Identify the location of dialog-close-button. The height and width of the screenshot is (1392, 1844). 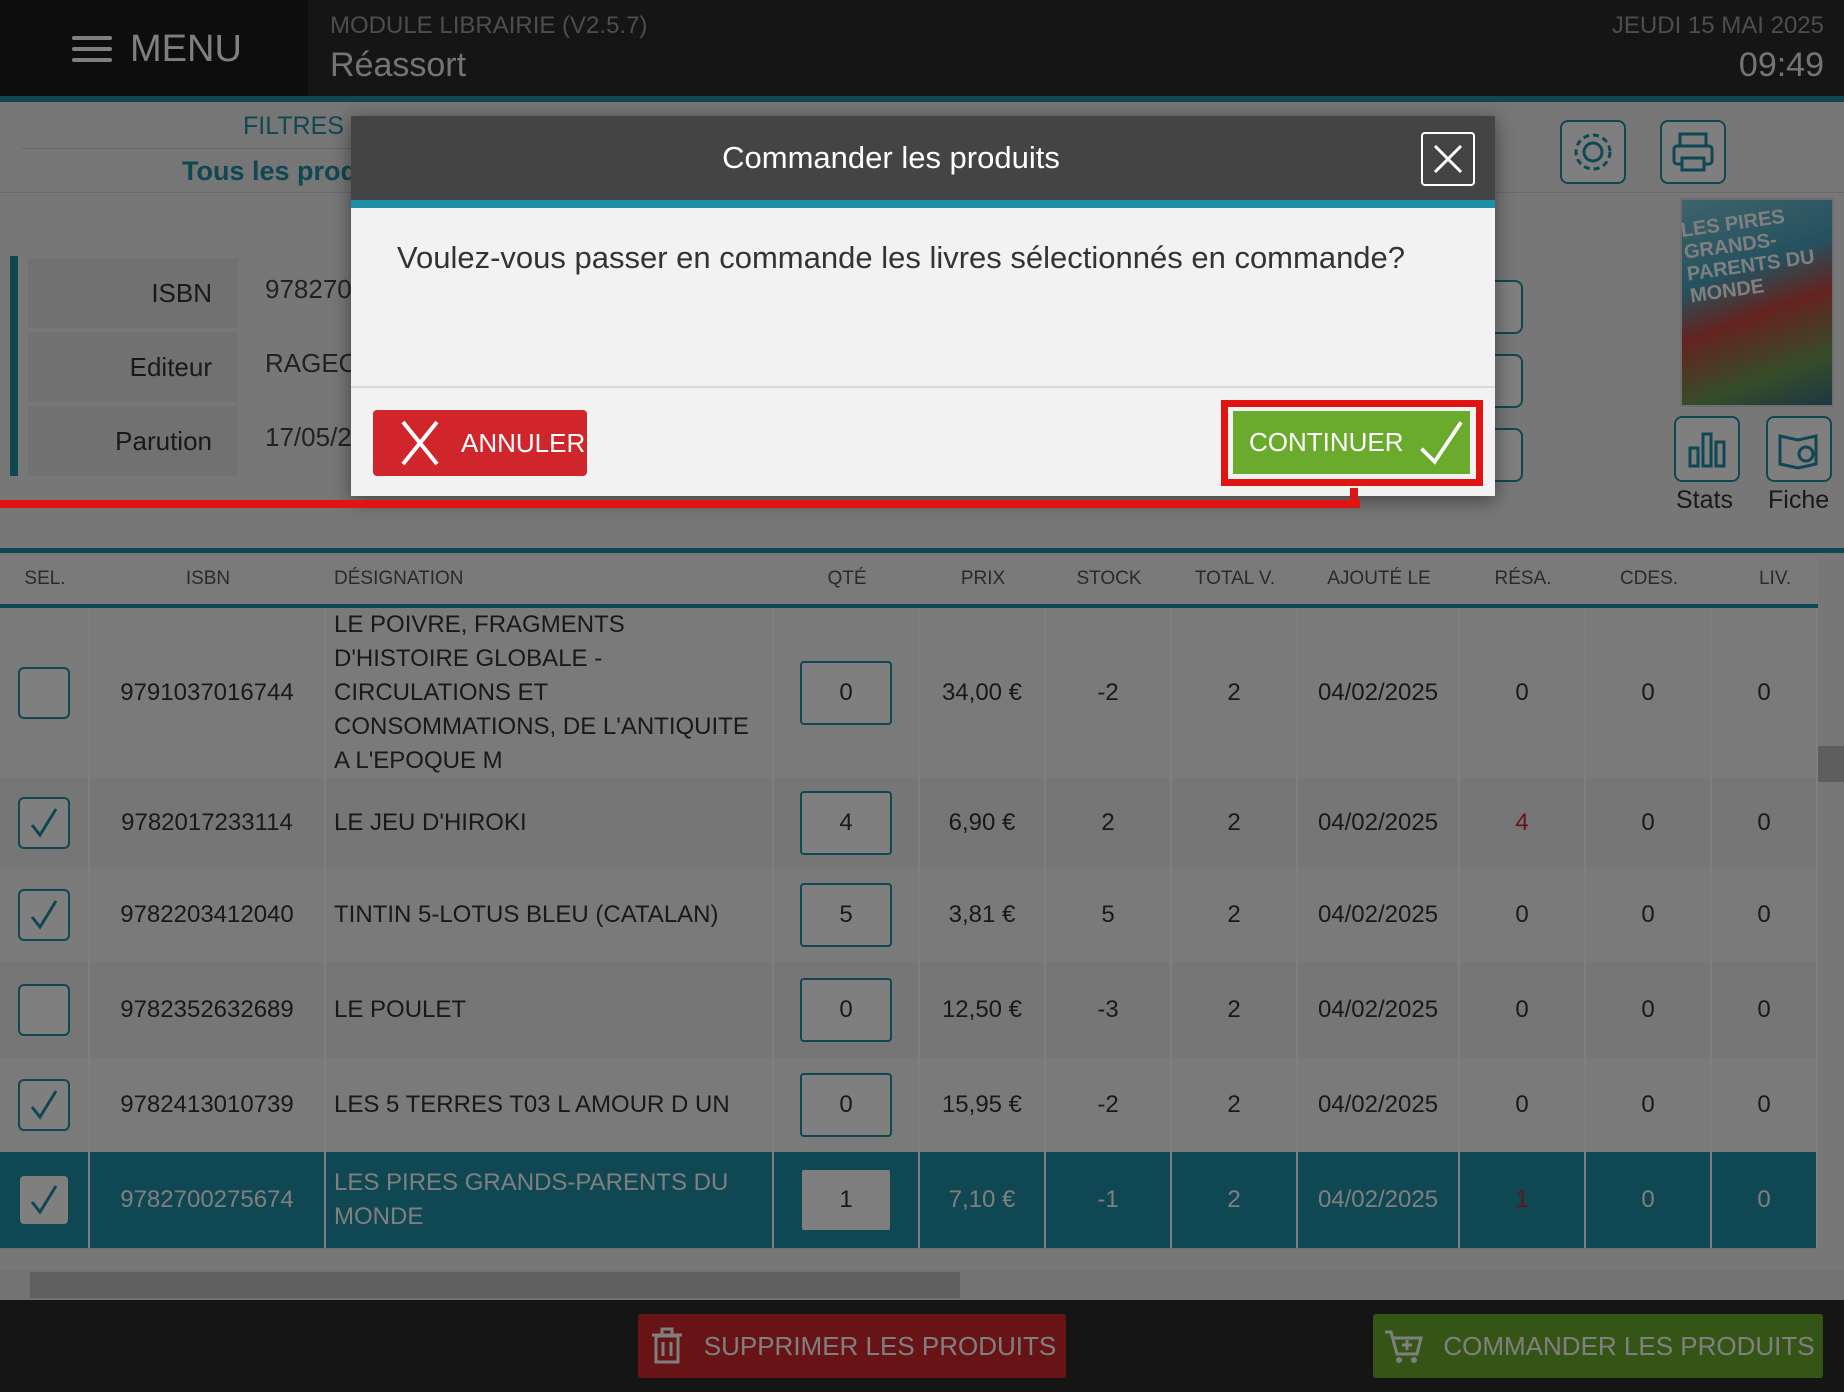
(1448, 159).